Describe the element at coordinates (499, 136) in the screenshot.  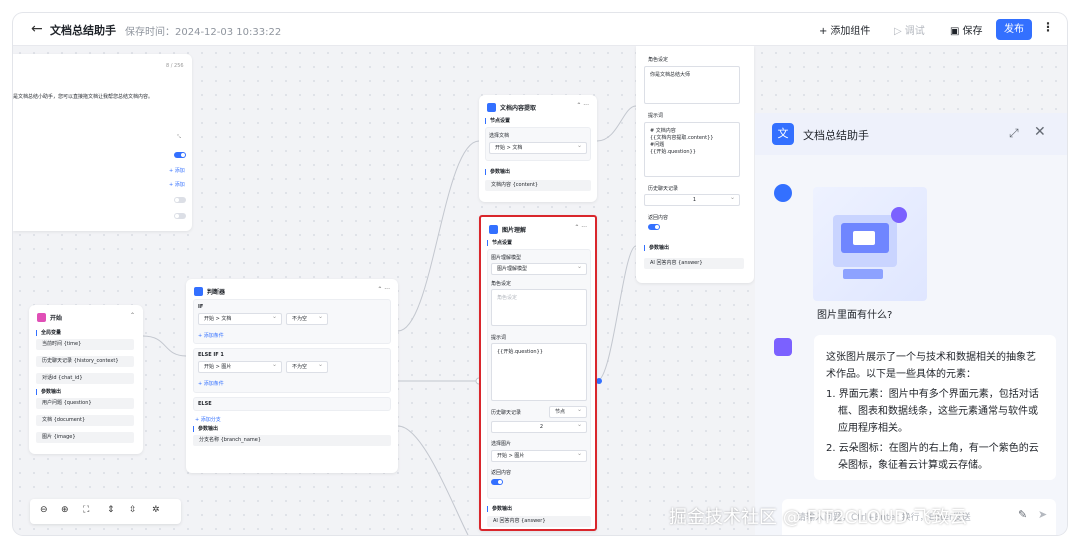
I see `select-doc-label: 选择文档` at that location.